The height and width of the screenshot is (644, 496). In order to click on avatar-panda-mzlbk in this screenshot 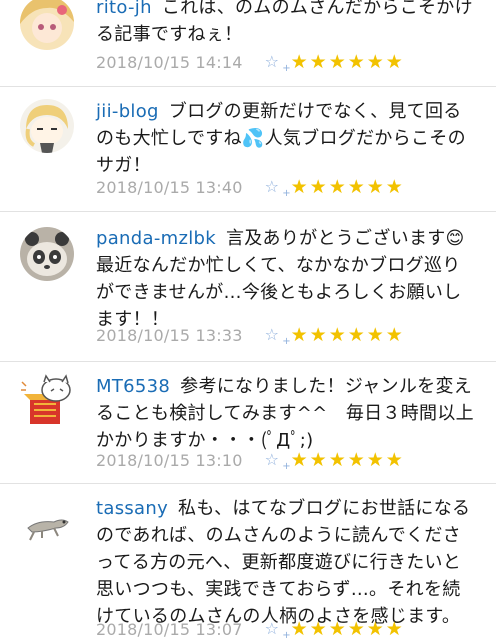, I will do `click(47, 254)`.